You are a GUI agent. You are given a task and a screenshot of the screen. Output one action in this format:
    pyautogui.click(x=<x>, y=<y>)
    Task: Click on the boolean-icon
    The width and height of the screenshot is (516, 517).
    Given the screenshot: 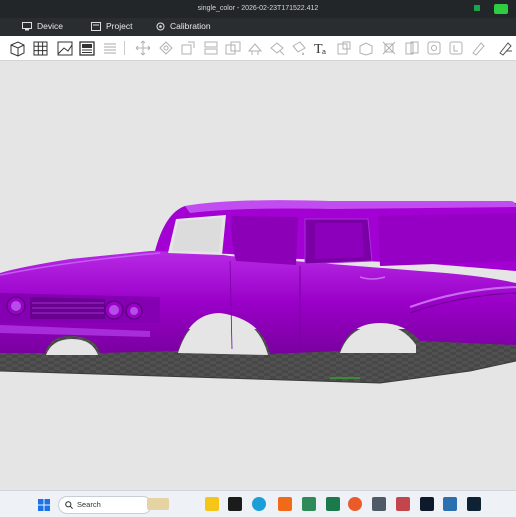 What is the action you would take?
    pyautogui.click(x=344, y=48)
    